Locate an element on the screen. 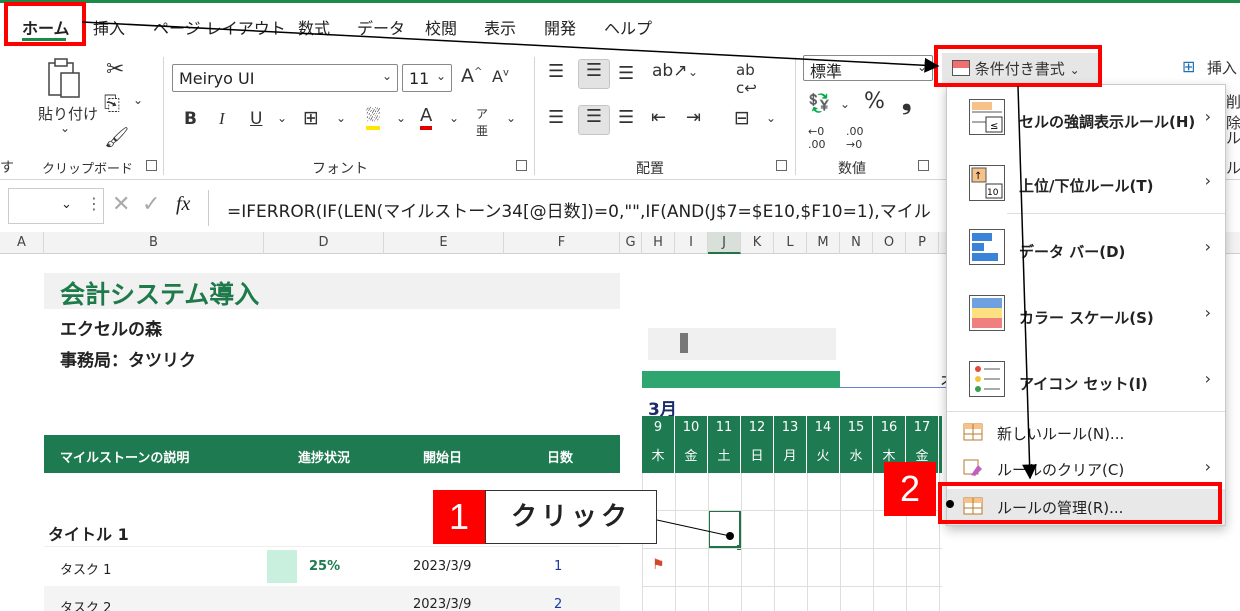  decrease-font-icon: Av is located at coordinates (500, 76).